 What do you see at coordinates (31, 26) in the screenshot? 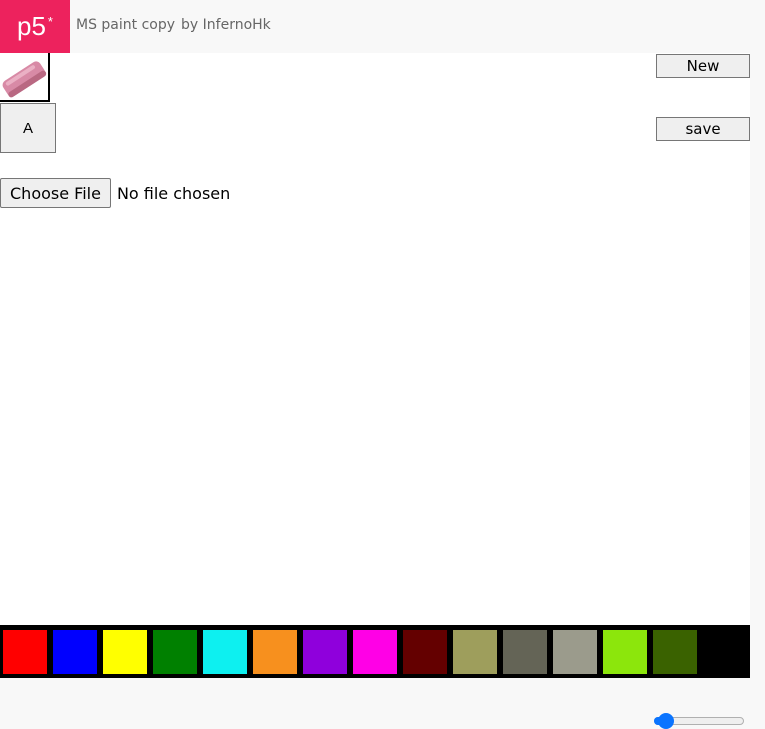
I see `logo-text: p5` at bounding box center [31, 26].